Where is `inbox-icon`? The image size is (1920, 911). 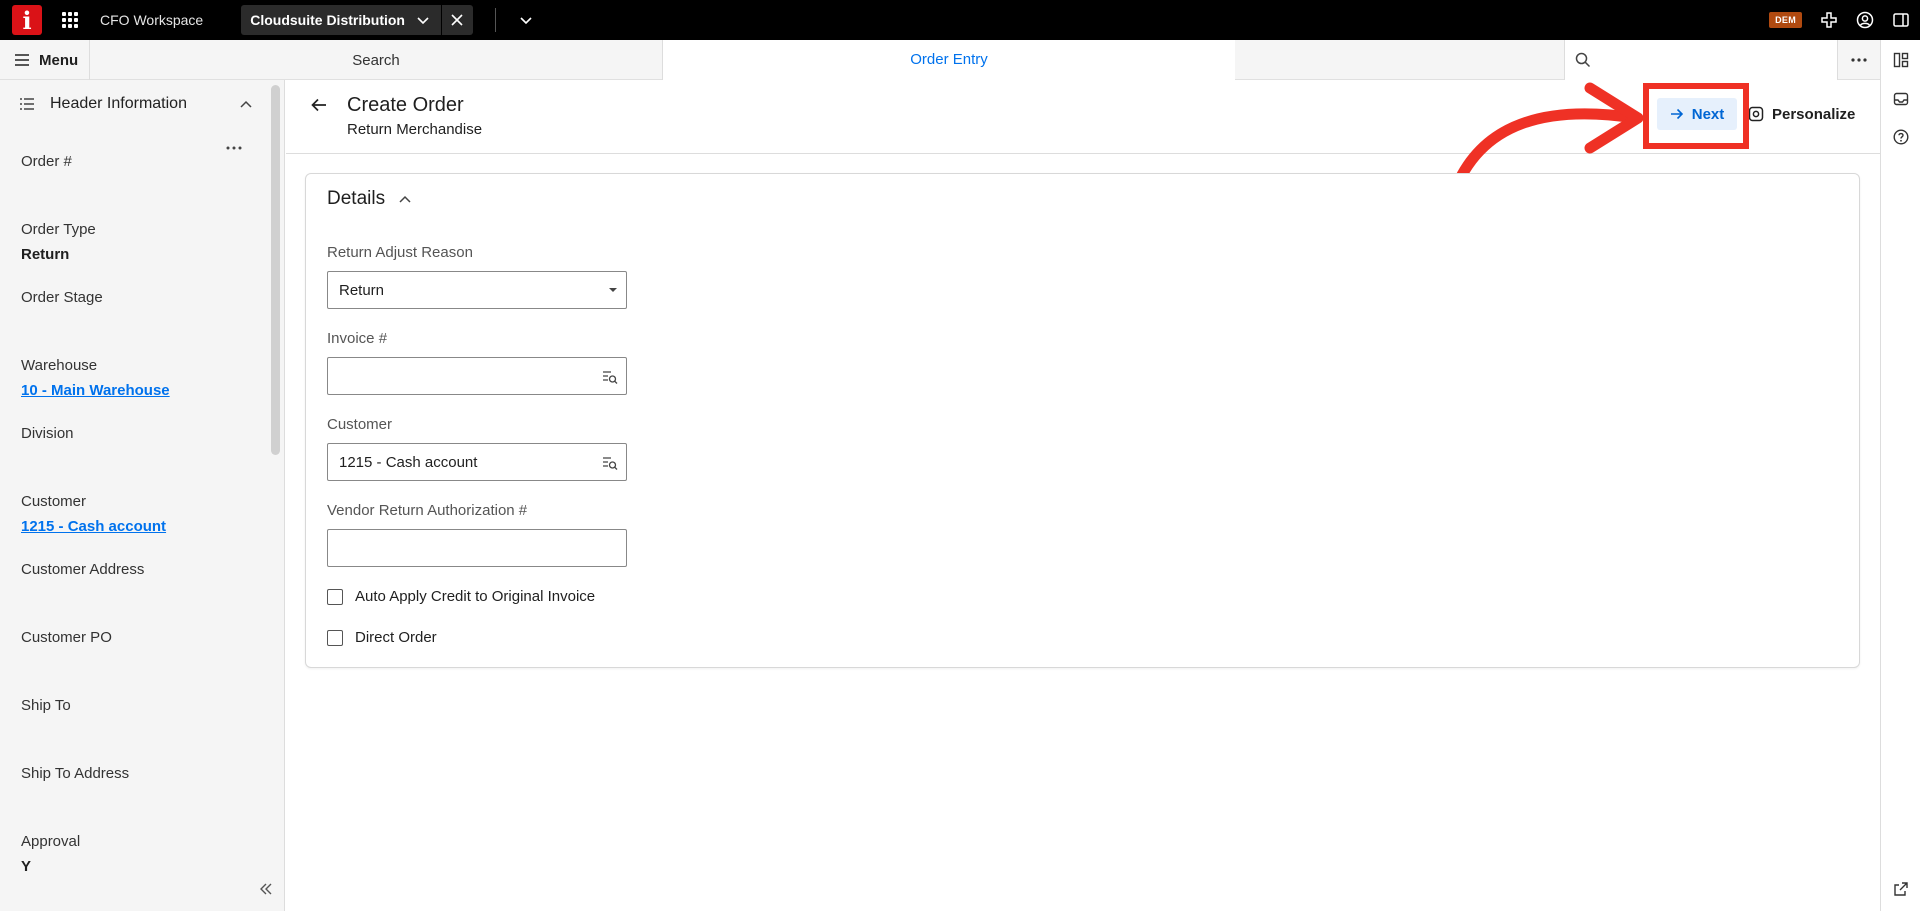
inbox-icon is located at coordinates (1901, 99).